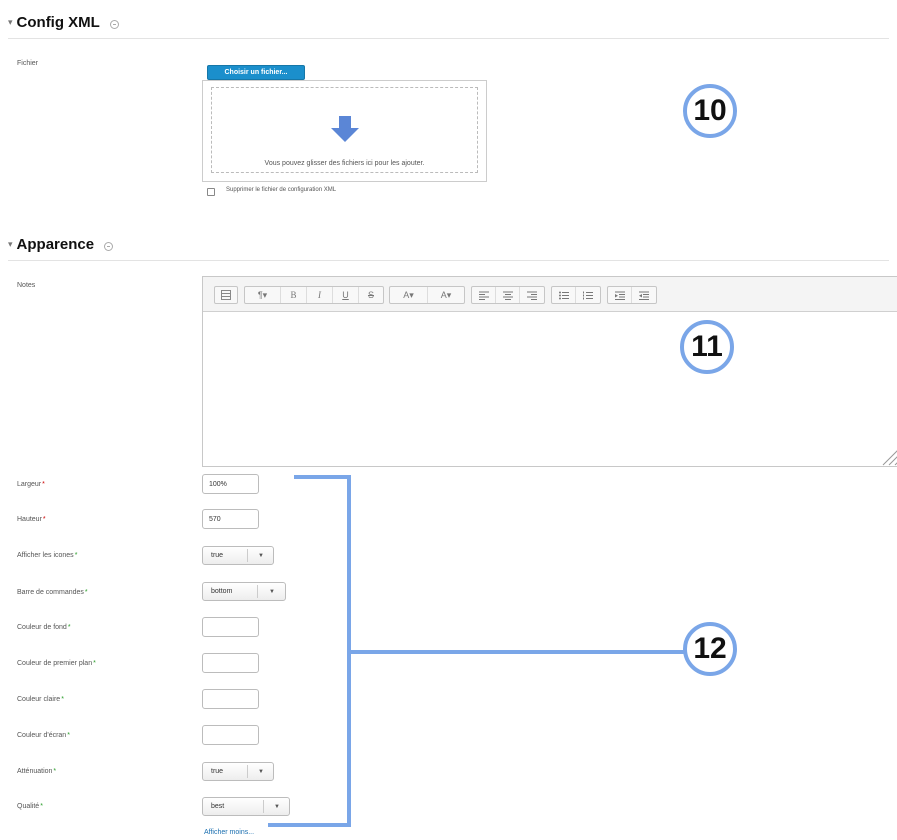 The width and height of the screenshot is (897, 840). Describe the element at coordinates (52, 592) in the screenshot. I see `command-bar-label: Barre de commandes*` at that location.